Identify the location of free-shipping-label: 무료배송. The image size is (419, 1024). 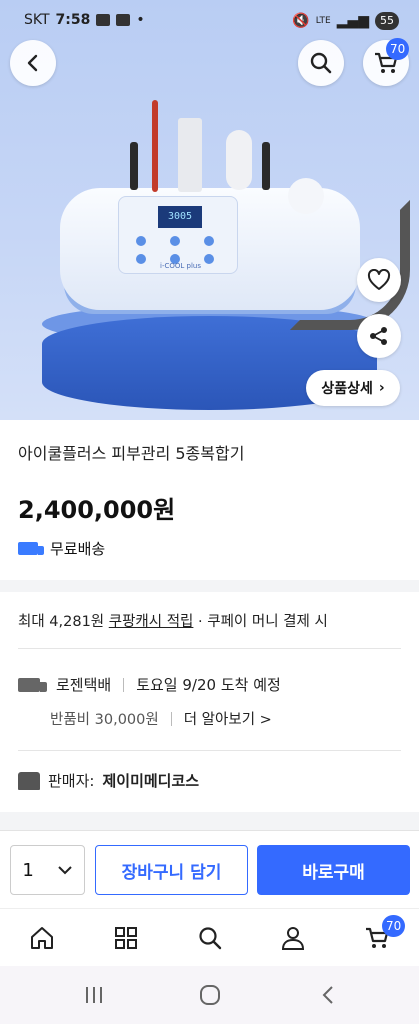
(78, 549).